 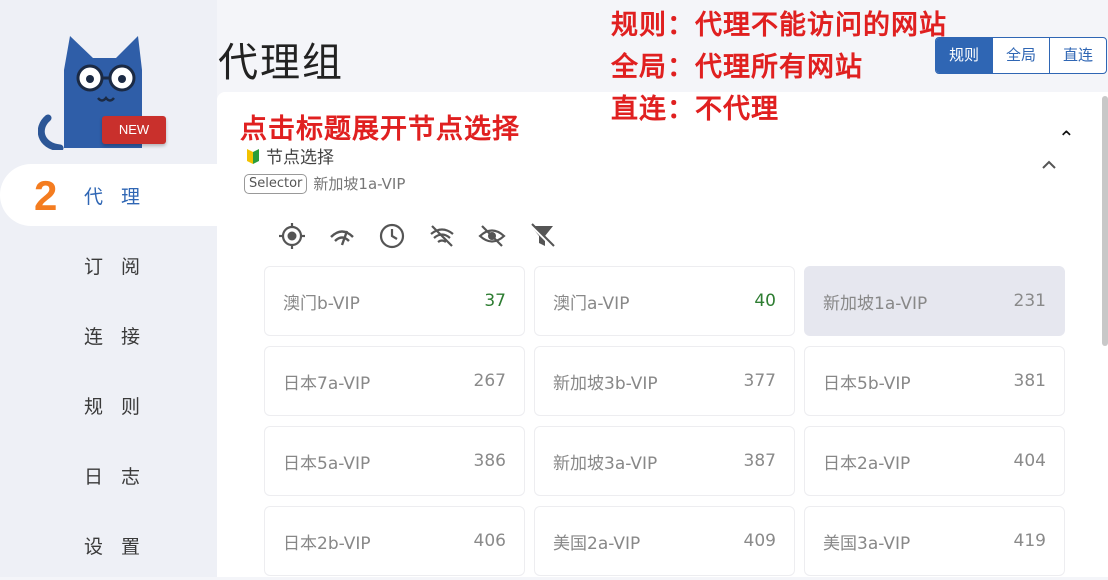 I want to click on locate-icon, so click(x=292, y=236).